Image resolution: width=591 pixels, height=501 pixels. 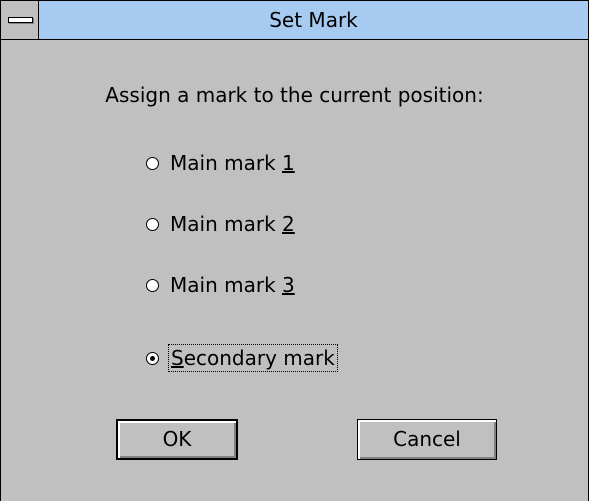 I want to click on prompt-label: Assign a mark to the current position:, so click(x=294, y=95).